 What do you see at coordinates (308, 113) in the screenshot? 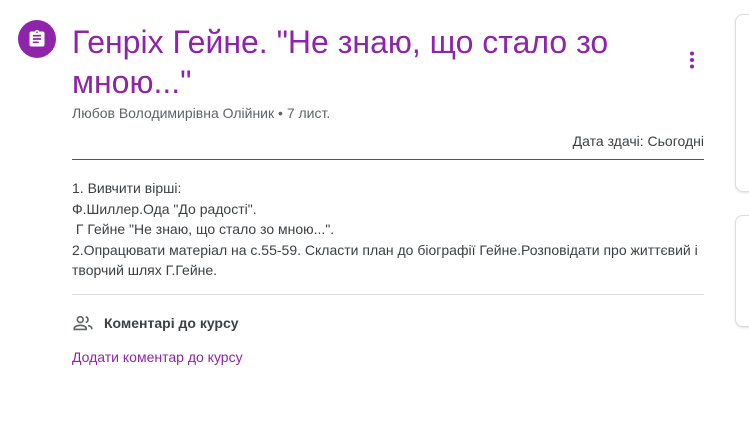
I see `posted-date: 7 лист.` at bounding box center [308, 113].